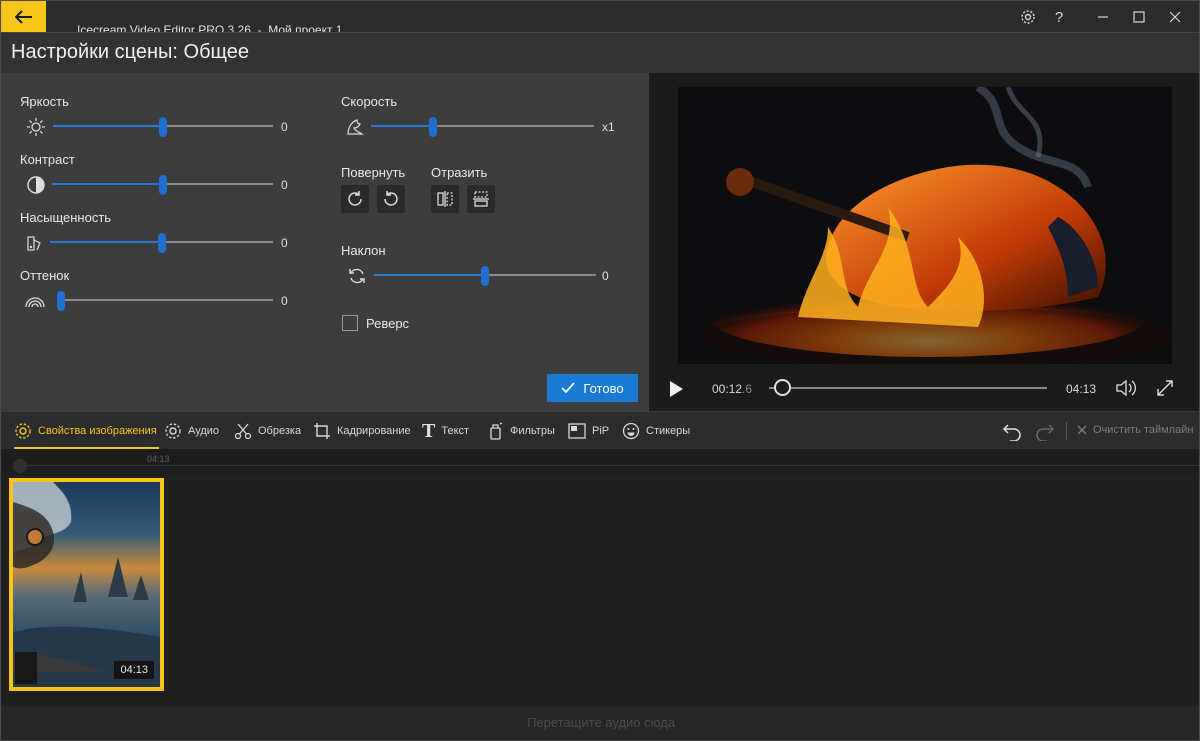 The height and width of the screenshot is (741, 1200). Describe the element at coordinates (162, 184) in the screenshot. I see `contrast-slider` at that location.